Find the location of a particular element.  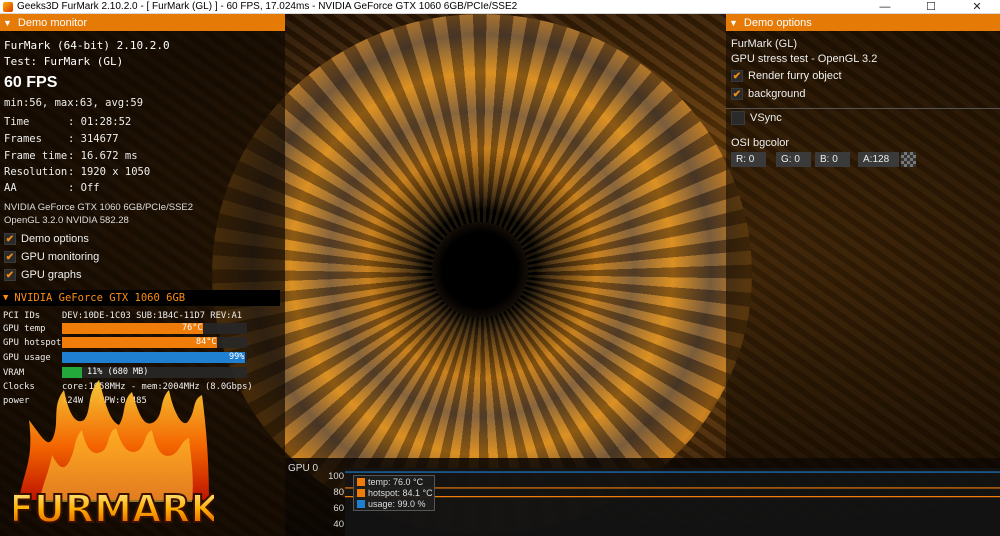

stat-key: Time is located at coordinates (17, 122).